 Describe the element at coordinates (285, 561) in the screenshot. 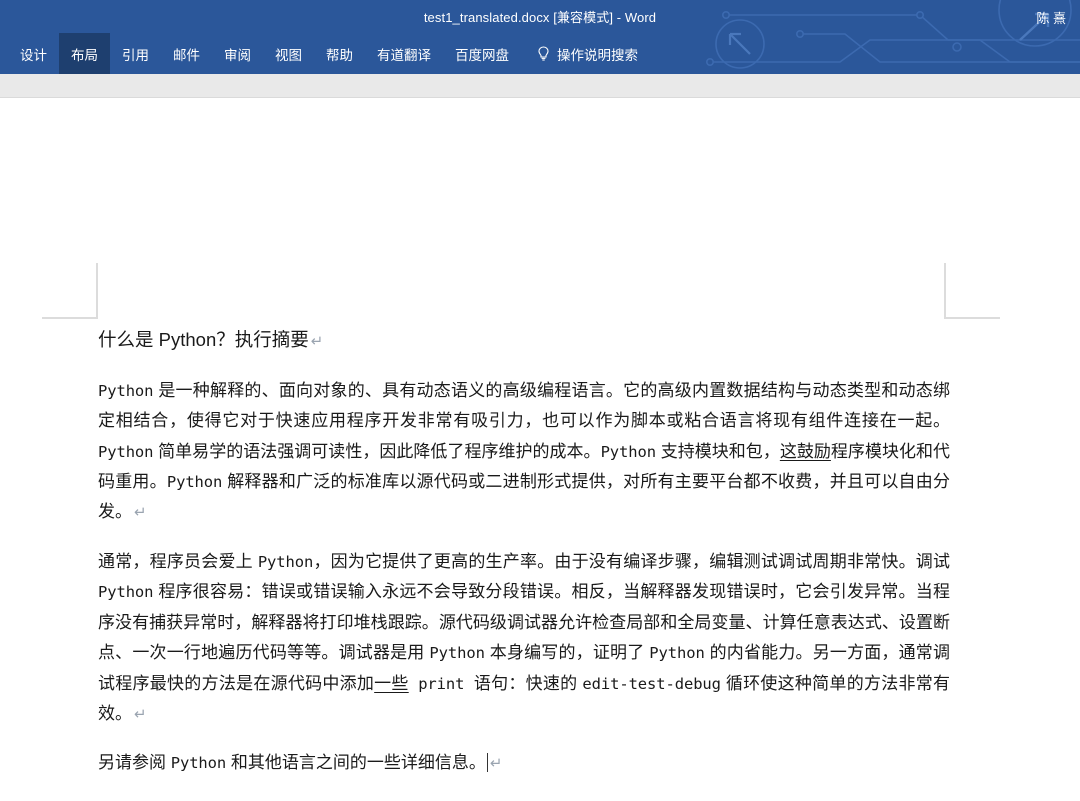

I see `p2-python-1: Python` at that location.